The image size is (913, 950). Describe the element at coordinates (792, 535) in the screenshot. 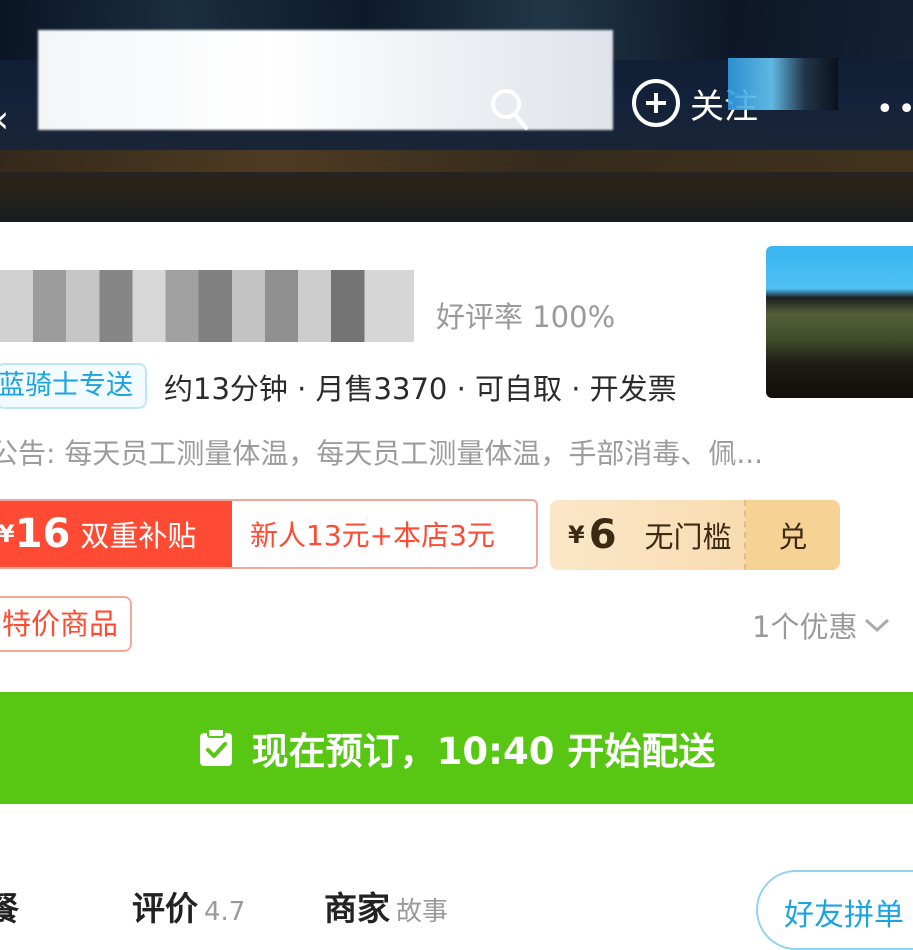

I see `redeem-button: 兑` at that location.